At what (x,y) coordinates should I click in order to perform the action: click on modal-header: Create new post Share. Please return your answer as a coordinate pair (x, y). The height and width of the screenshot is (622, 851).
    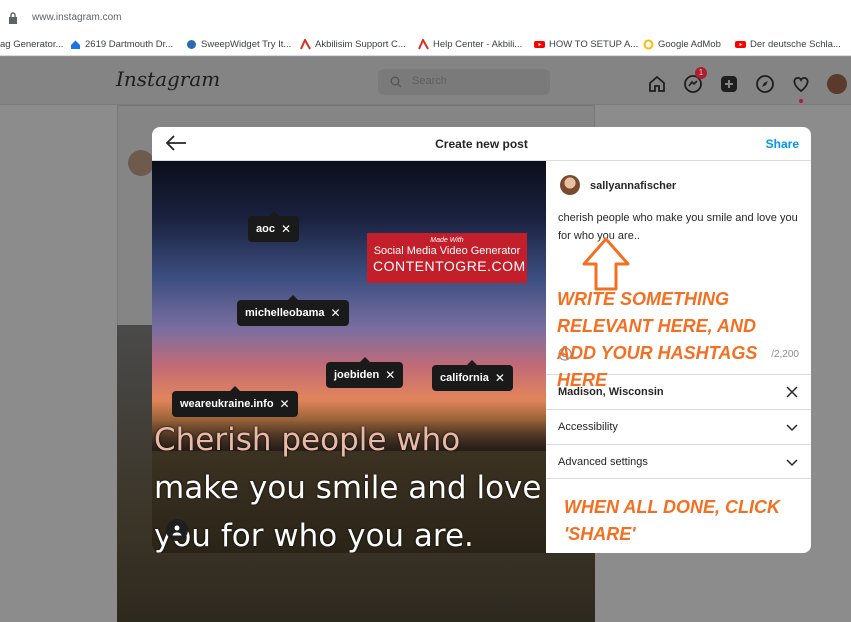
    Looking at the image, I should click on (481, 144).